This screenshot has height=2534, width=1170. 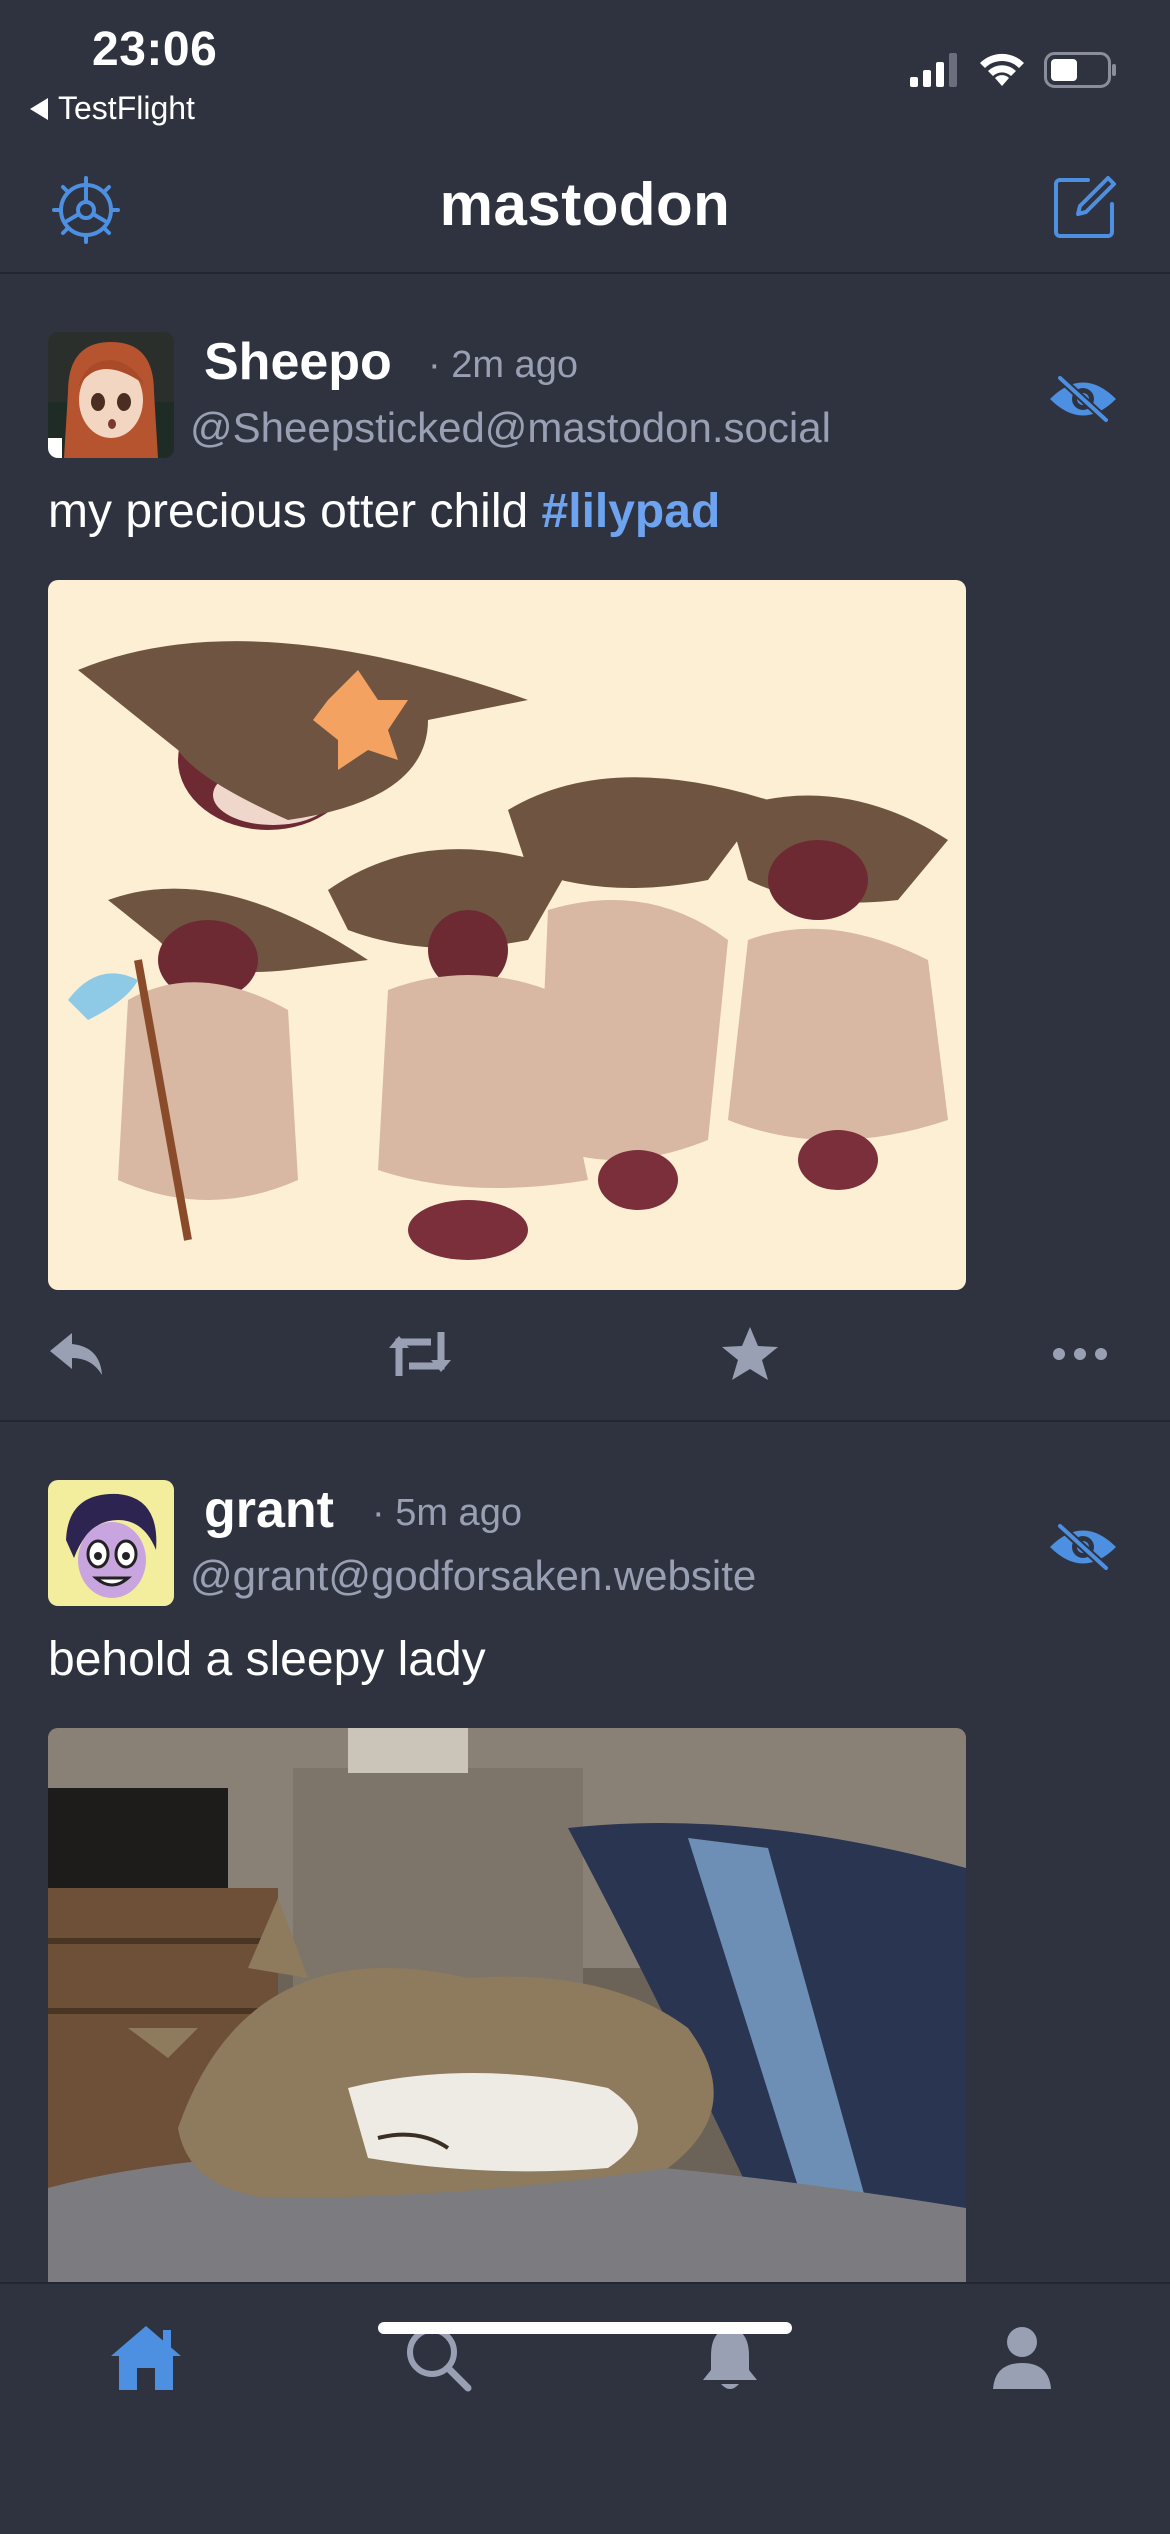 I want to click on display-name: Sheepo, so click(x=298, y=362).